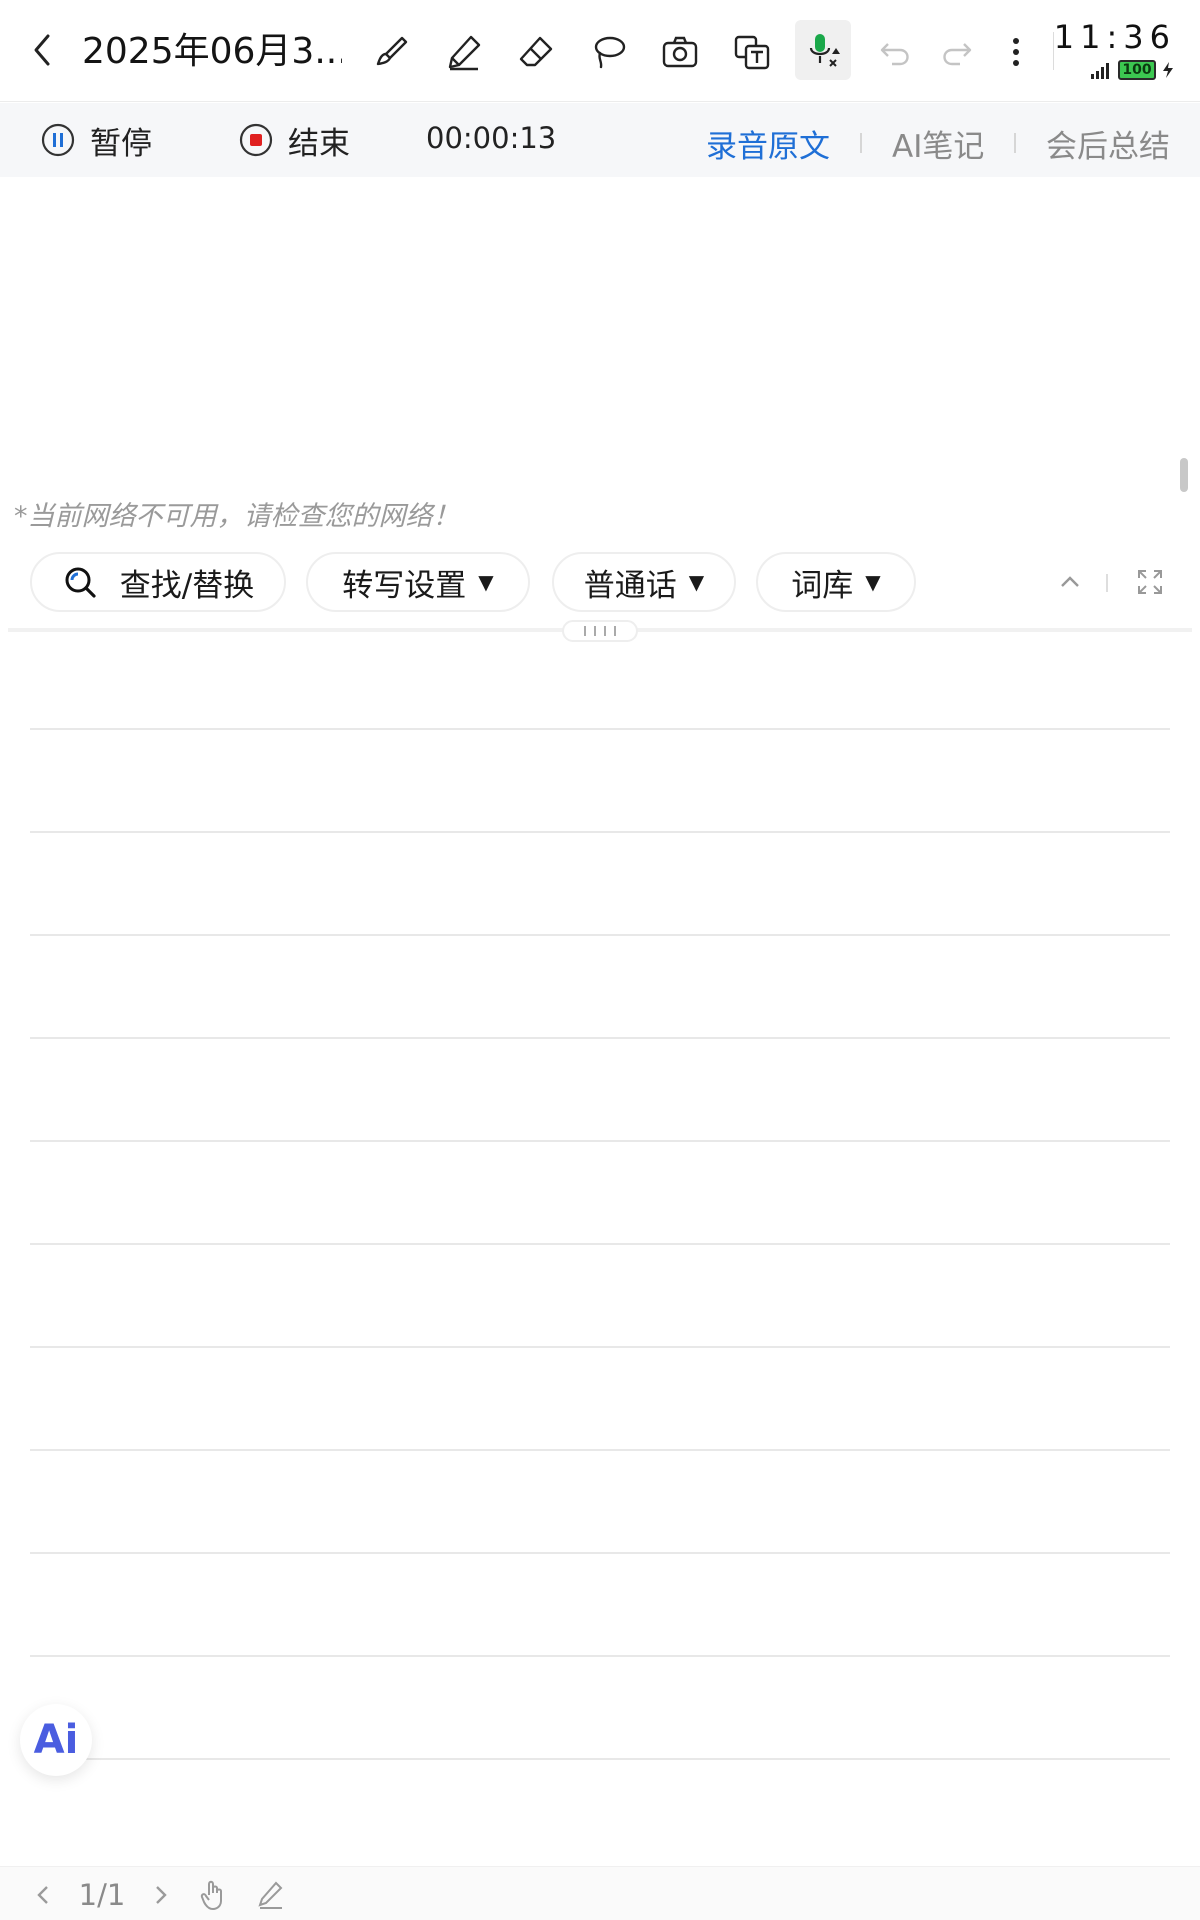  Describe the element at coordinates (237, 516) in the screenshot. I see `network-warning: *当前网络不可用，请检查您的网络！` at that location.